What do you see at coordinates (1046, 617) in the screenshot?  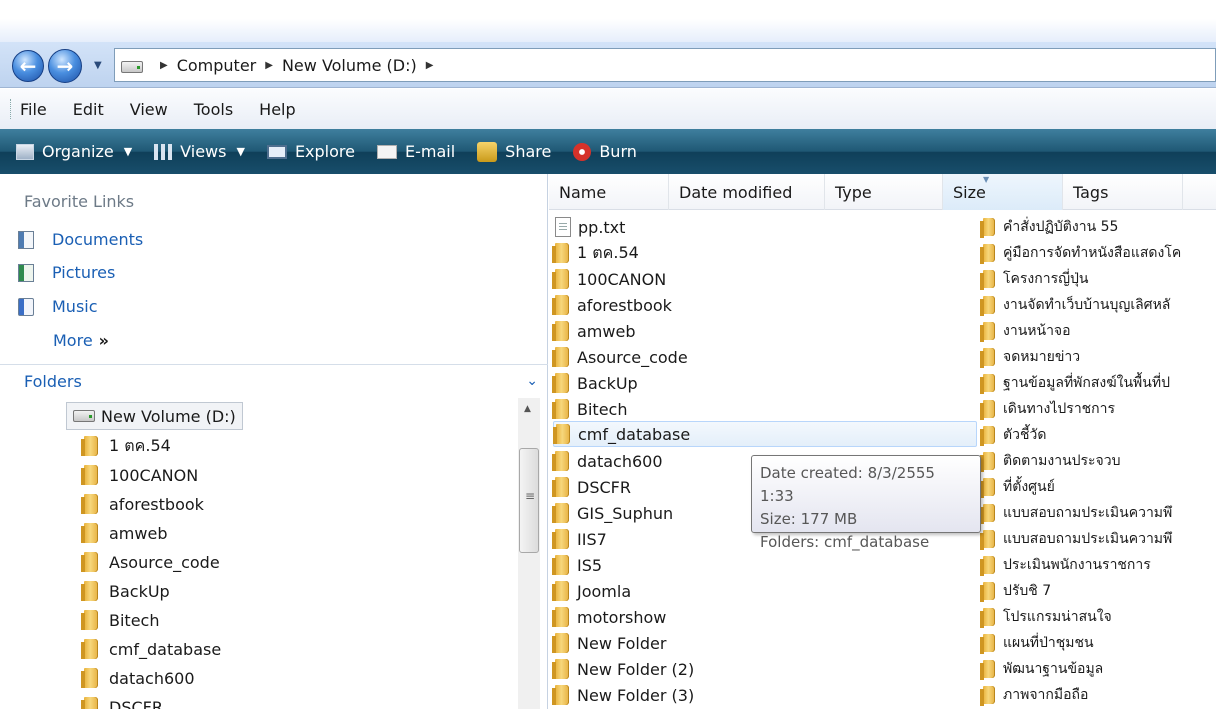 I see `list-item: โปรแกรมน่าสนใจ` at bounding box center [1046, 617].